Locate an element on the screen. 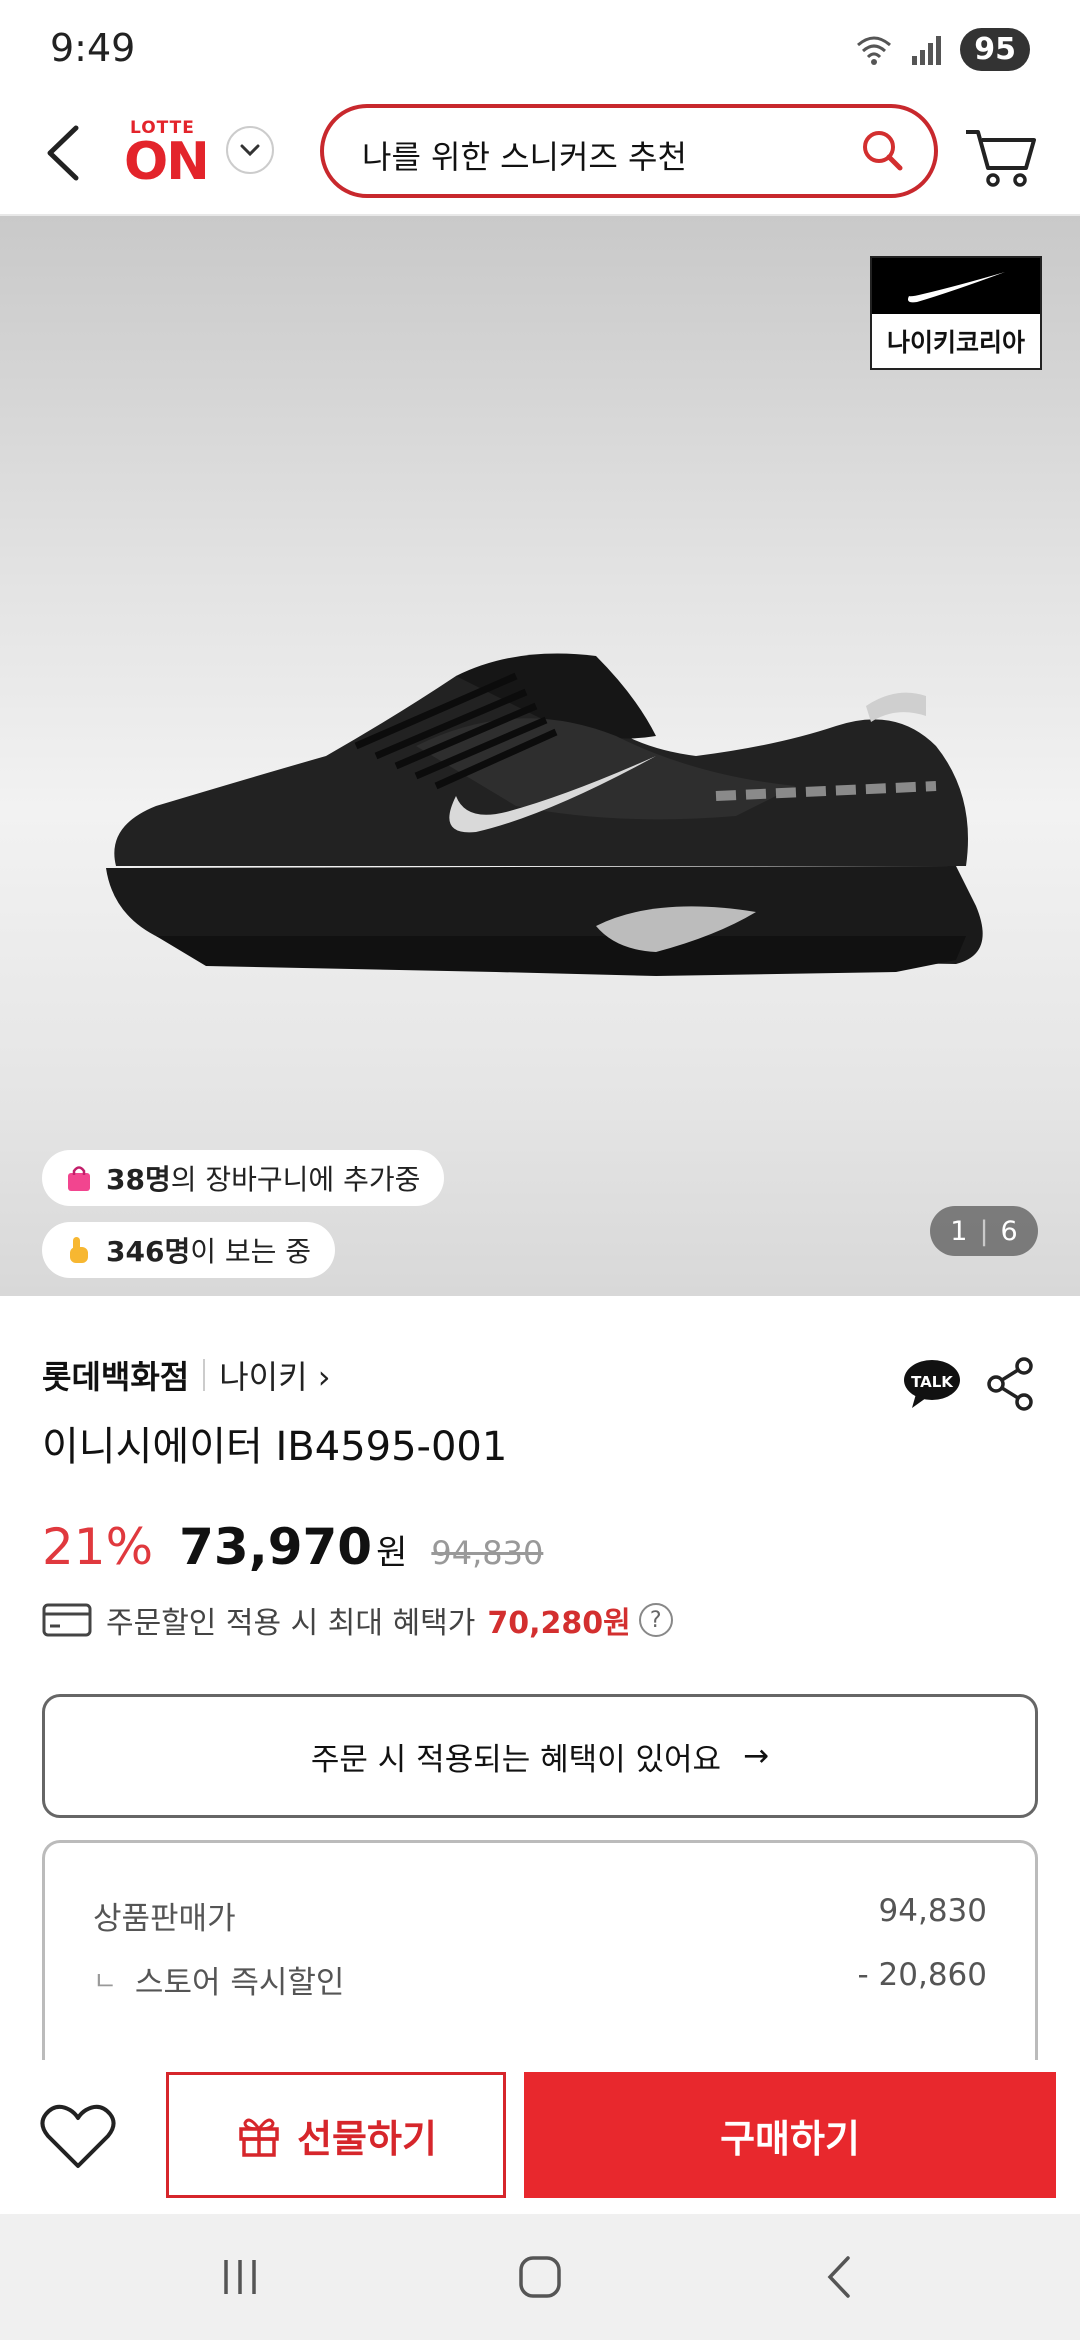  buy-label: 구매하기 is located at coordinates (790, 2138).